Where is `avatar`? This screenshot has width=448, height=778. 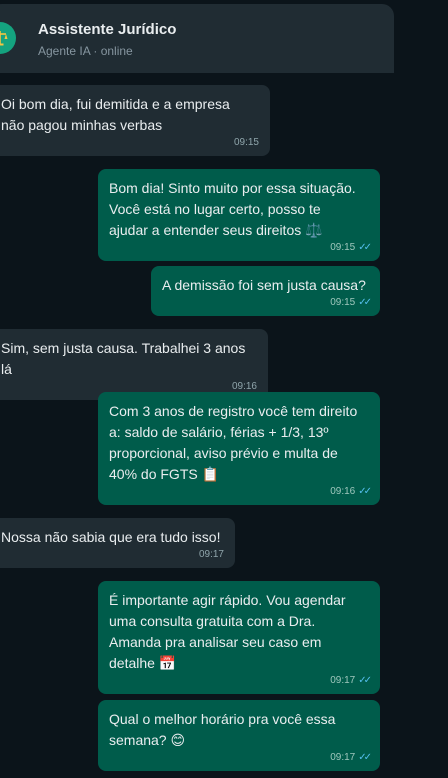 avatar is located at coordinates (8, 38).